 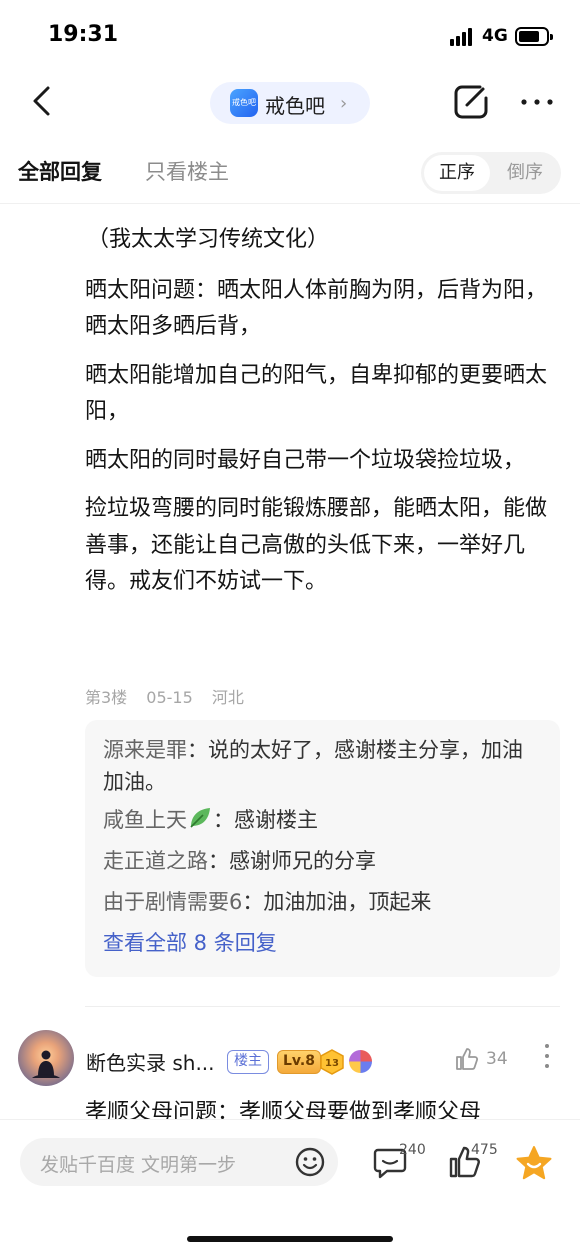 I want to click on sub-reply: 走正道之路：感谢师兄的分享, so click(x=322, y=861).